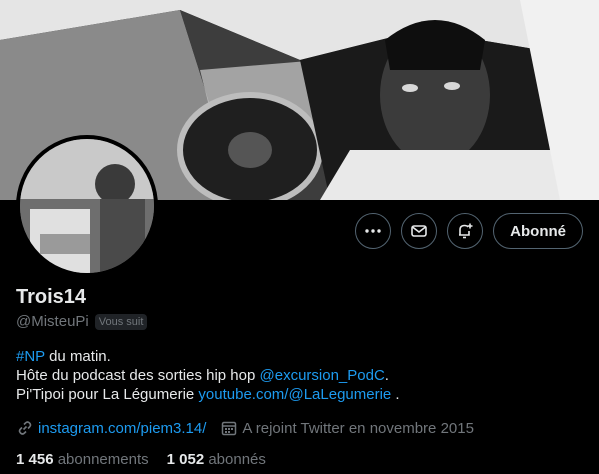 Image resolution: width=599 pixels, height=474 pixels. What do you see at coordinates (237, 459) in the screenshot?
I see `followers-label: abonnés` at bounding box center [237, 459].